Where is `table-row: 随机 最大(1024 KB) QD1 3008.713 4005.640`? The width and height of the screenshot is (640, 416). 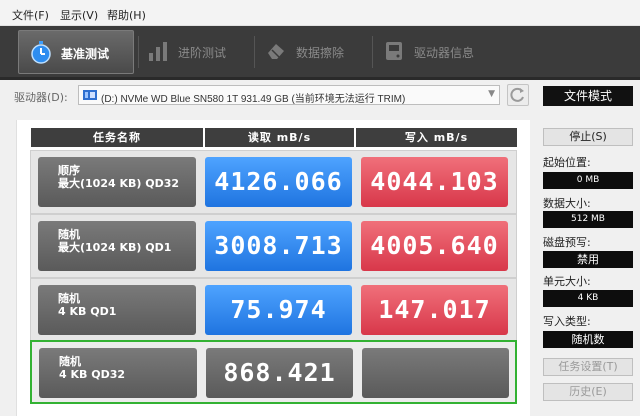
table-row: 随机 最大(1024 KB) QD1 3008.713 4005.640 is located at coordinates (273, 246).